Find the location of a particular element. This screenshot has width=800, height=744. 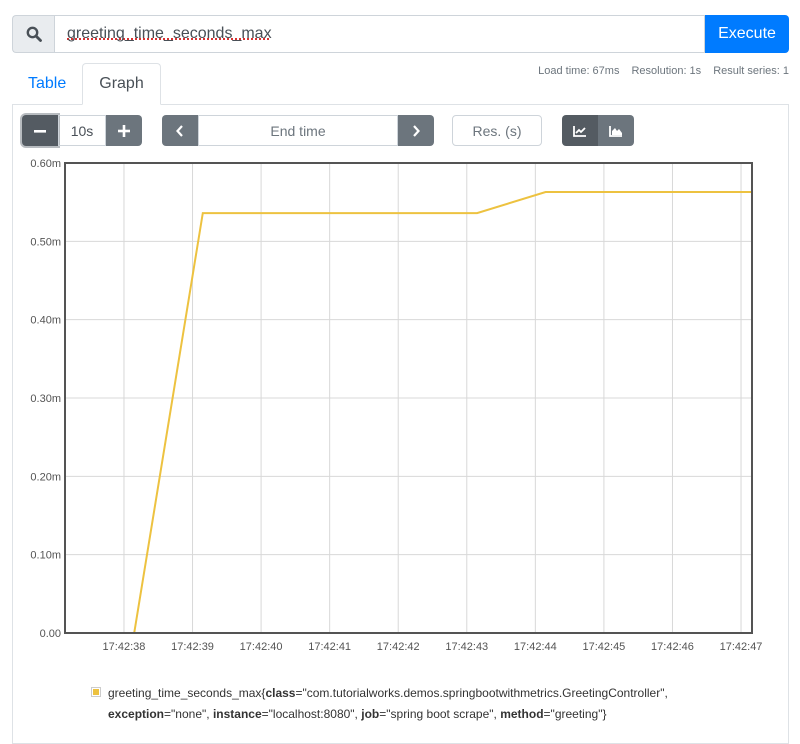

range-input: 10s is located at coordinates (82, 130).